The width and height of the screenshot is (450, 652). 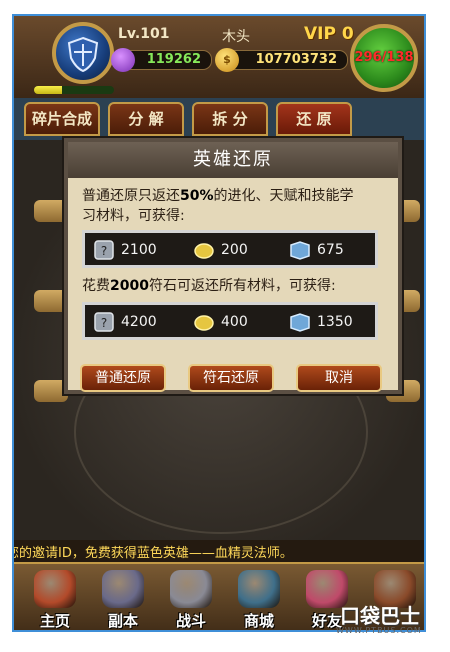 What do you see at coordinates (258, 621) in the screenshot?
I see `nav-label: 商城` at bounding box center [258, 621].